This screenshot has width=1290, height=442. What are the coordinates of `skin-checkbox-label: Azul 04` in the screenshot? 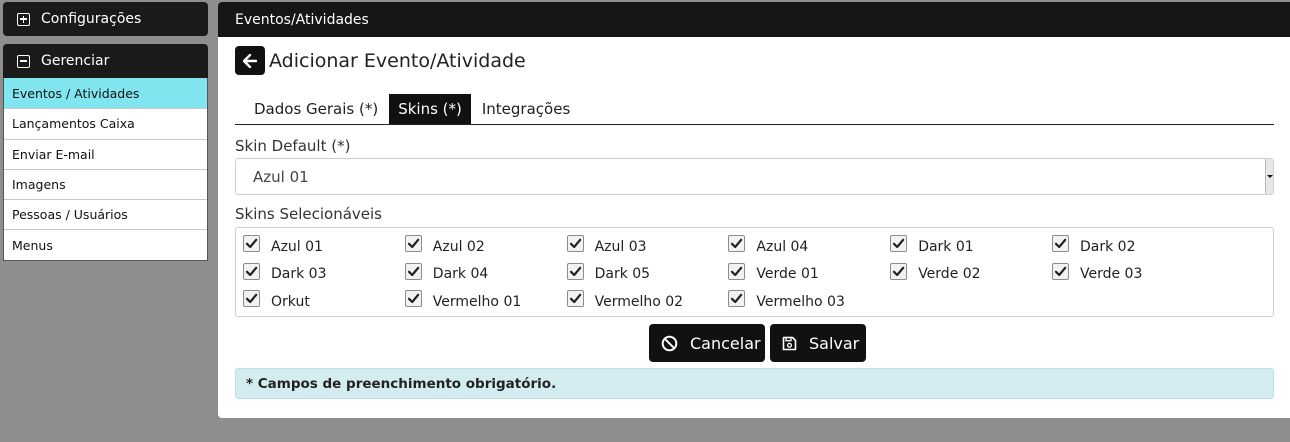 It's located at (782, 246).